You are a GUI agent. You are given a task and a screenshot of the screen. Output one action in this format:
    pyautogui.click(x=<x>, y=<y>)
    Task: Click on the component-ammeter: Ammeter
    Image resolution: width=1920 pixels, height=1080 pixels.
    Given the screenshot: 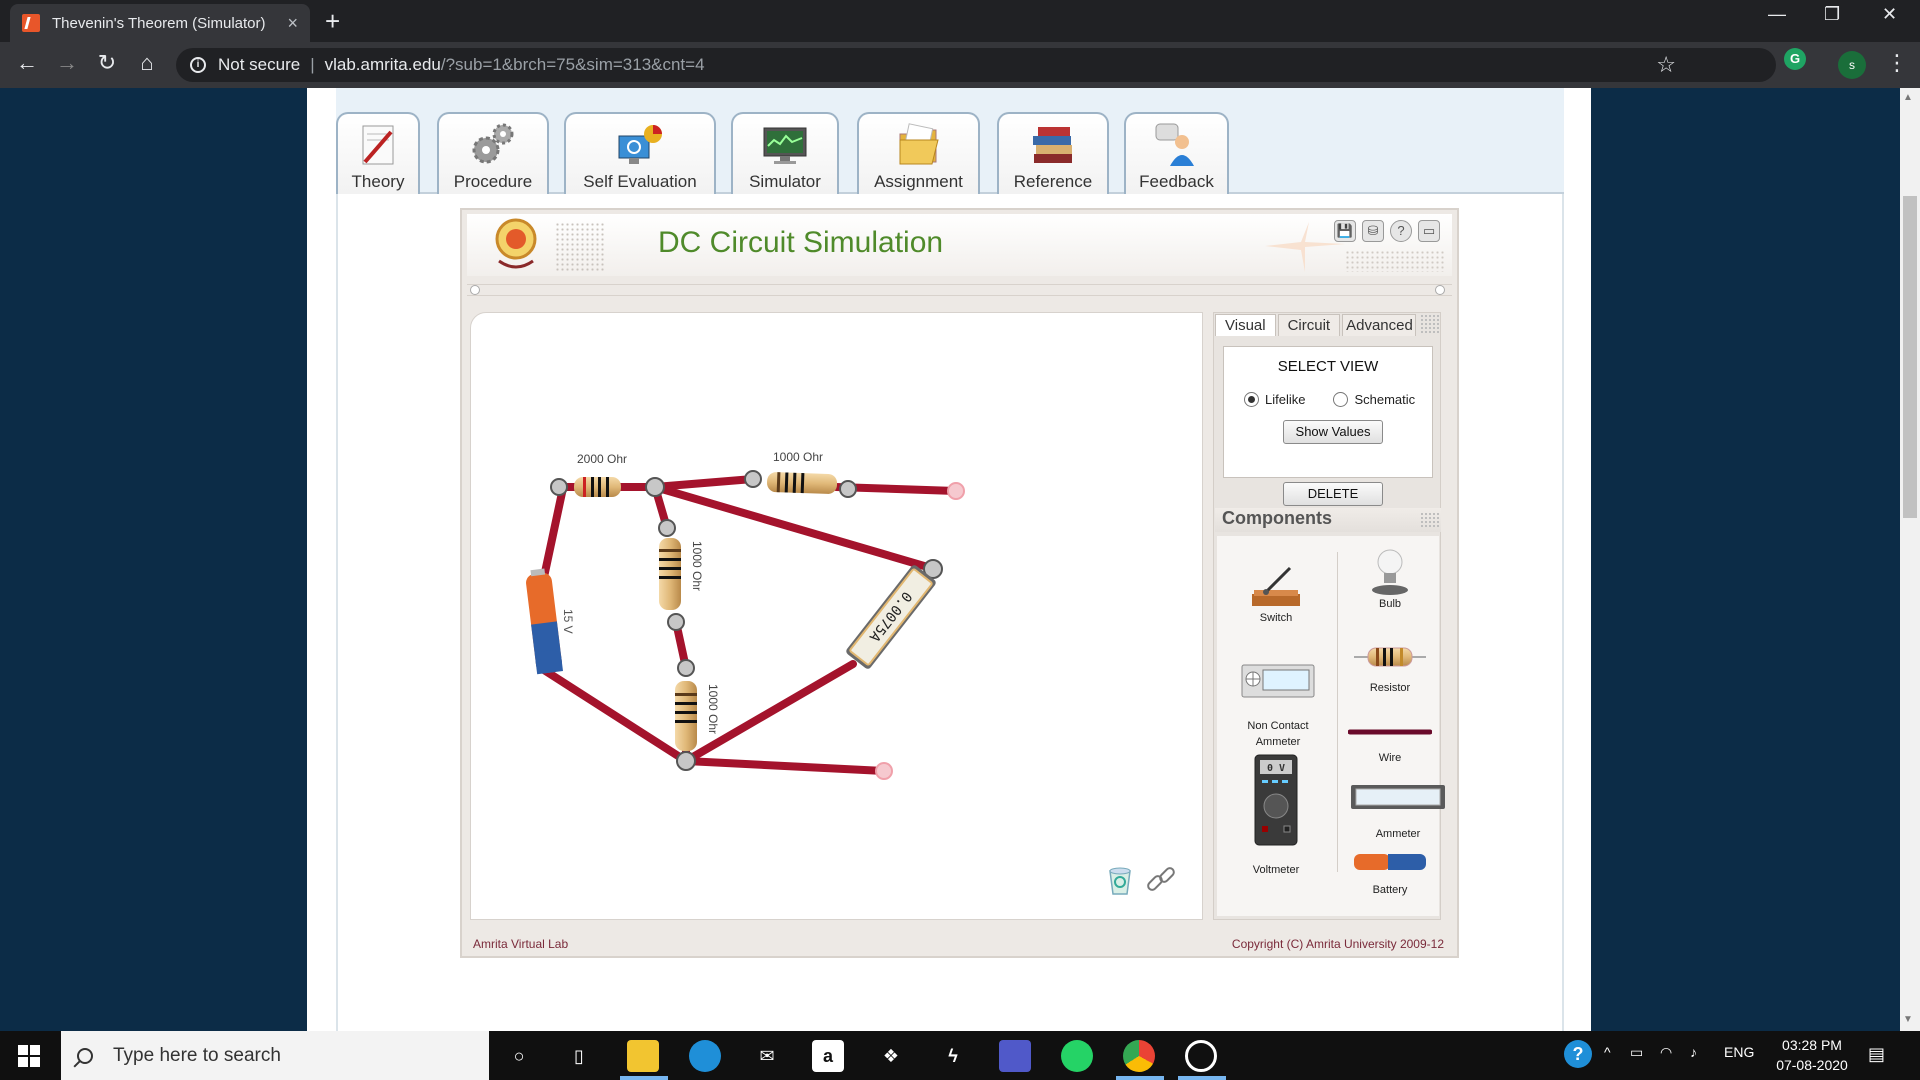 What is the action you would take?
    pyautogui.click(x=1398, y=812)
    